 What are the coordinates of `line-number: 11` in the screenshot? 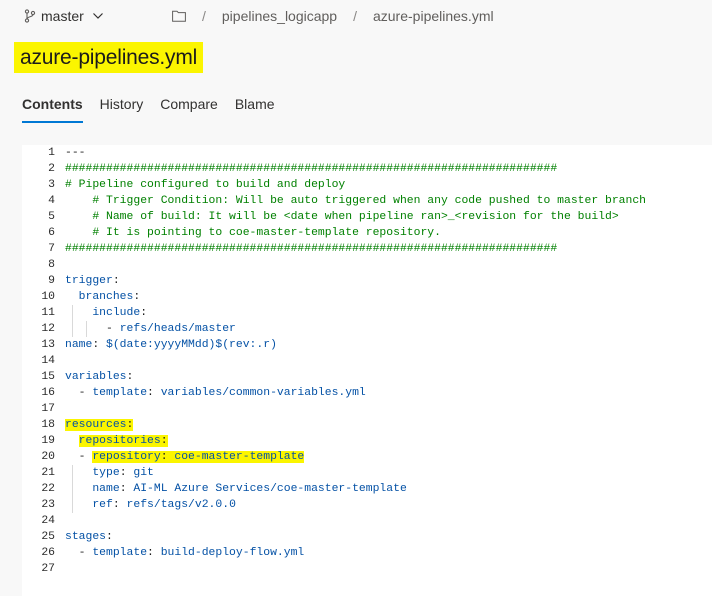 It's located at (48, 313).